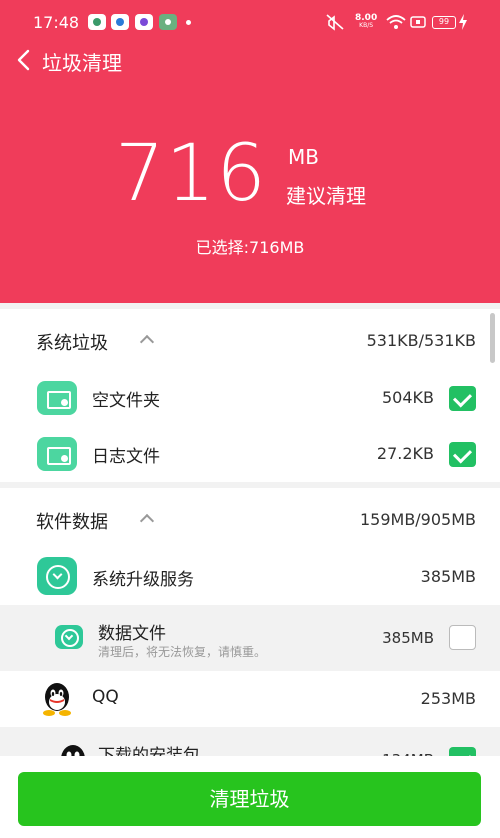 The image size is (500, 838). What do you see at coordinates (250, 60) in the screenshot?
I see `nav-bar: 垃圾清理` at bounding box center [250, 60].